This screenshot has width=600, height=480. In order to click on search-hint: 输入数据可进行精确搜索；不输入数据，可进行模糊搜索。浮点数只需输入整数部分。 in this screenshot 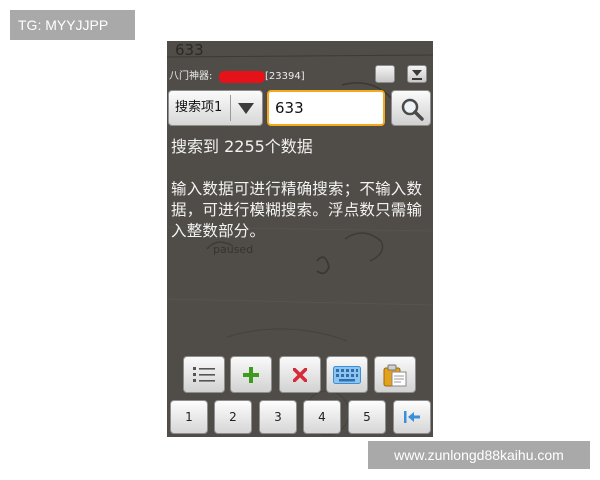, I will do `click(297, 210)`.